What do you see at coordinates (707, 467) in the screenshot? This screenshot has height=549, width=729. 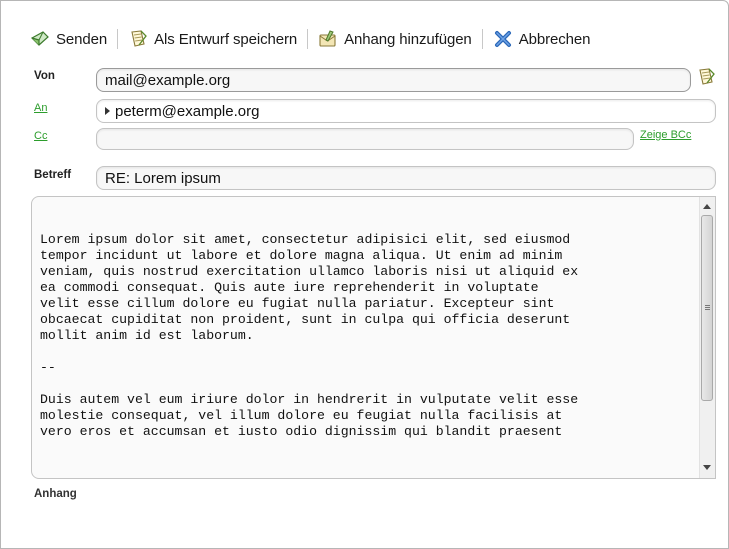 I see `scroll-down-arrow-icon` at bounding box center [707, 467].